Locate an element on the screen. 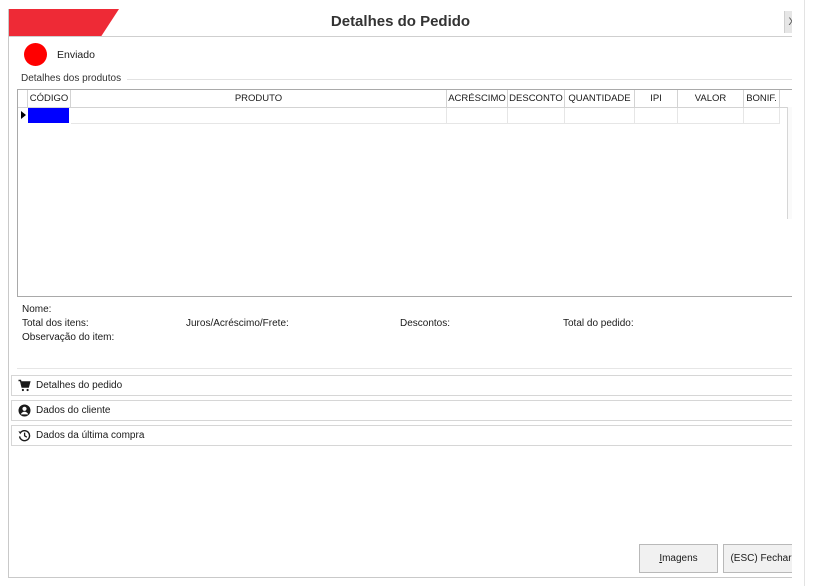  window-title: Detalhes do Pedido is located at coordinates (400, 21).